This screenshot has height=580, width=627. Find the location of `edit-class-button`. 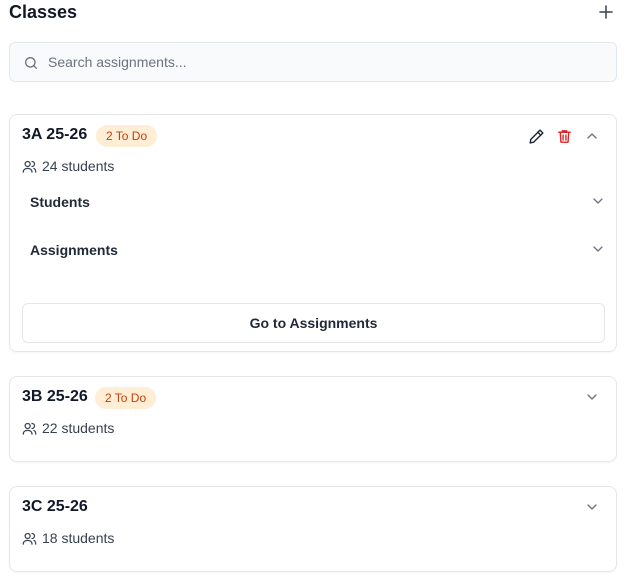

edit-class-button is located at coordinates (536, 136).